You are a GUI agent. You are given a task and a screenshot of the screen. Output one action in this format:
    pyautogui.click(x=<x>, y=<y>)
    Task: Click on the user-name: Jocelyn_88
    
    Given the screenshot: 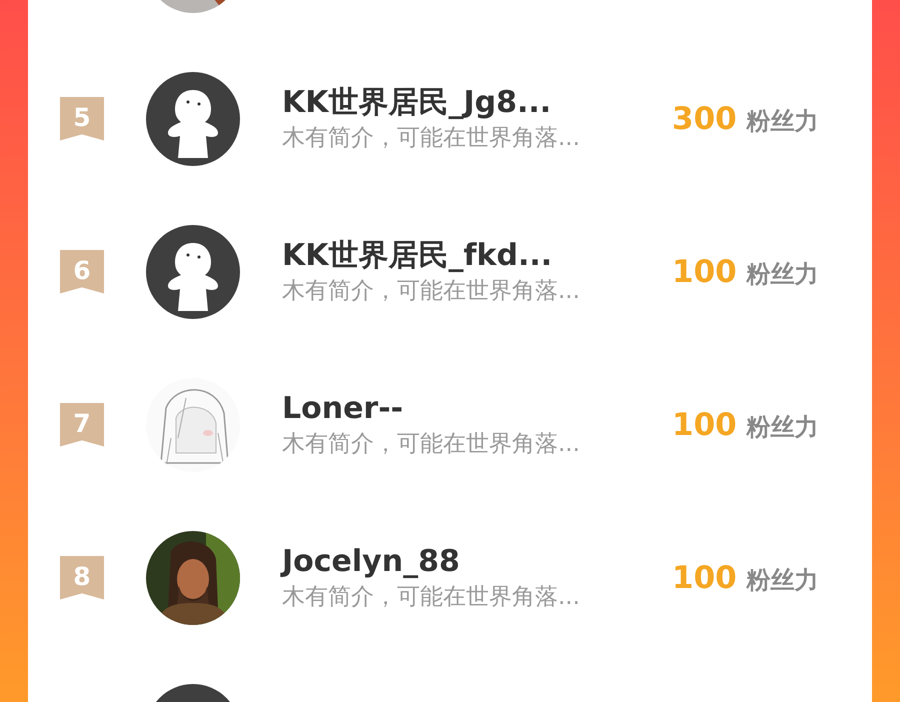 What is the action you would take?
    pyautogui.click(x=371, y=561)
    